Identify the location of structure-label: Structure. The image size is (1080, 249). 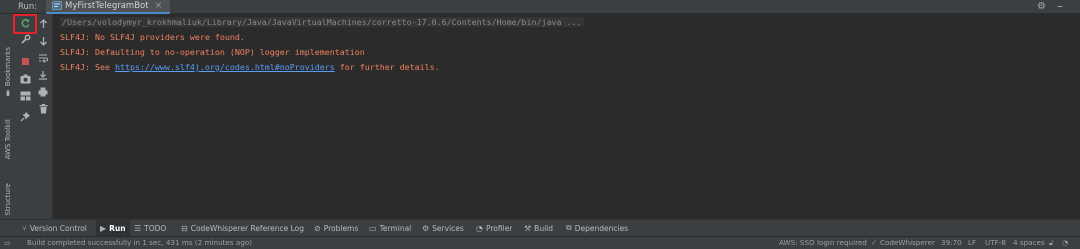
(8, 199).